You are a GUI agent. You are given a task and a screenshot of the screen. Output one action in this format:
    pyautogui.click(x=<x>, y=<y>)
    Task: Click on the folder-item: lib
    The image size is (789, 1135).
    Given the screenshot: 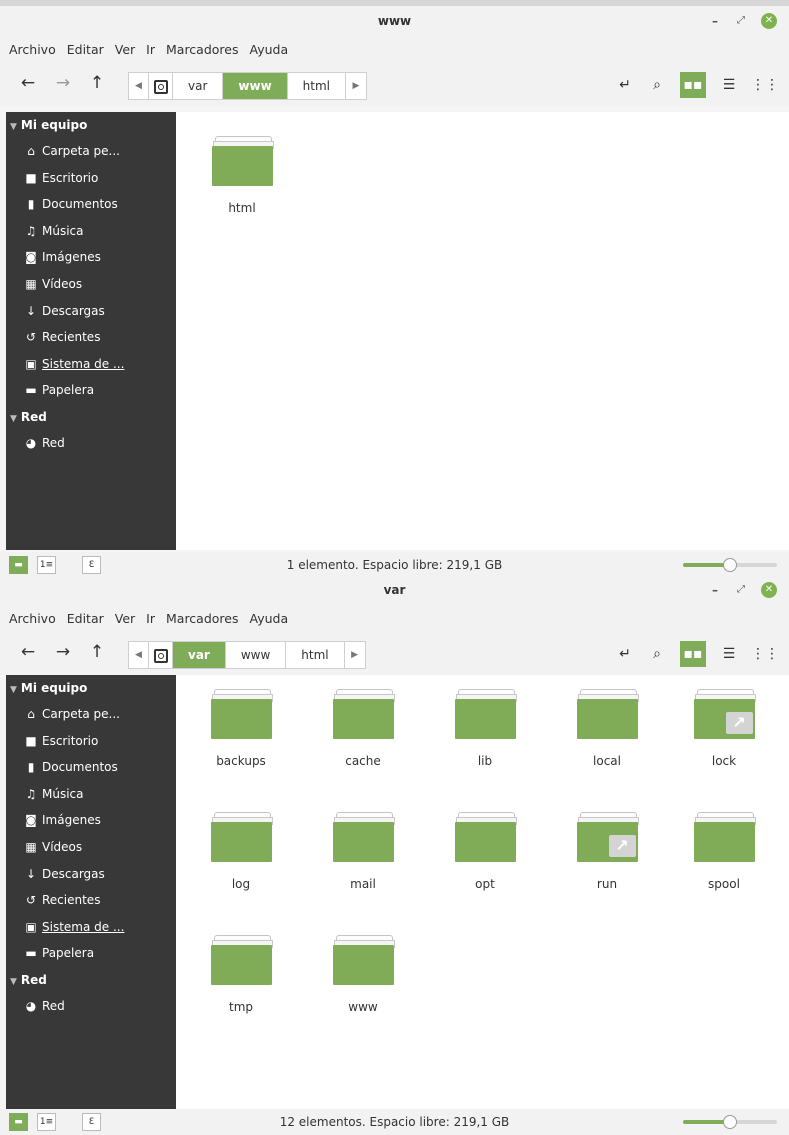 What is the action you would take?
    pyautogui.click(x=485, y=728)
    